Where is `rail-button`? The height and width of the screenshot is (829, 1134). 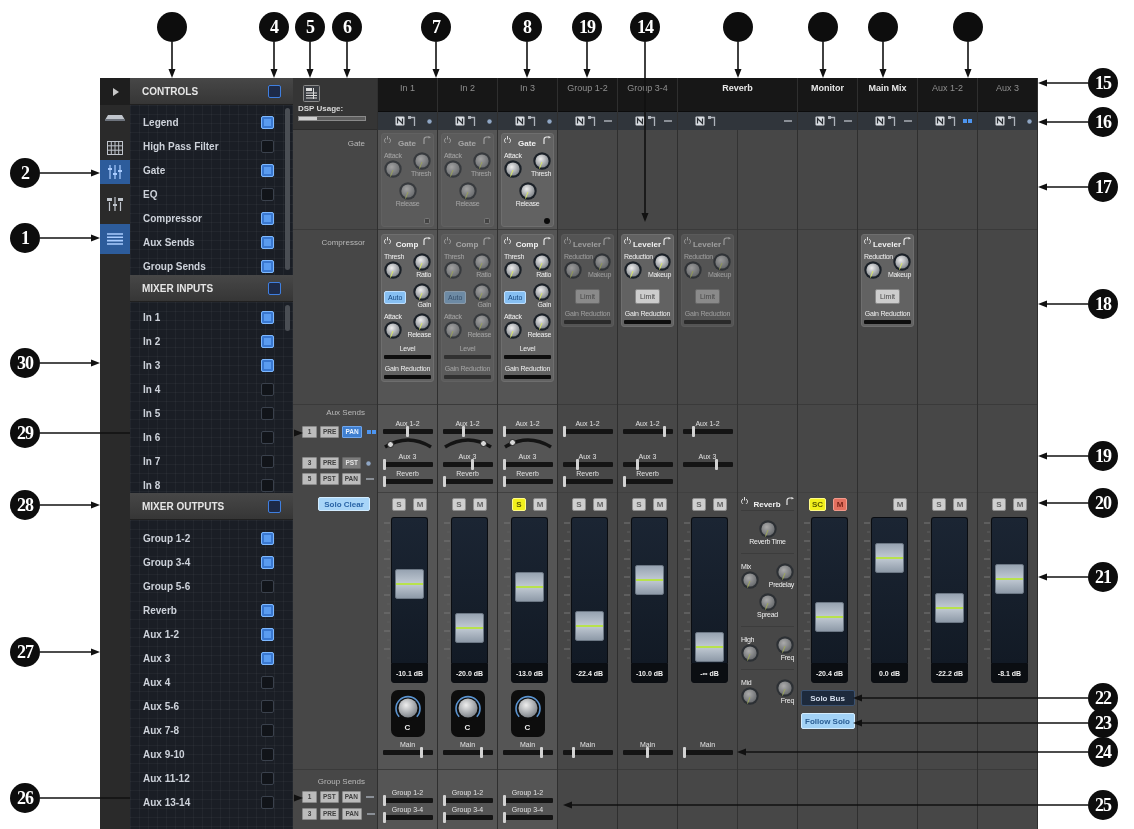
rail-button is located at coordinates (115, 239).